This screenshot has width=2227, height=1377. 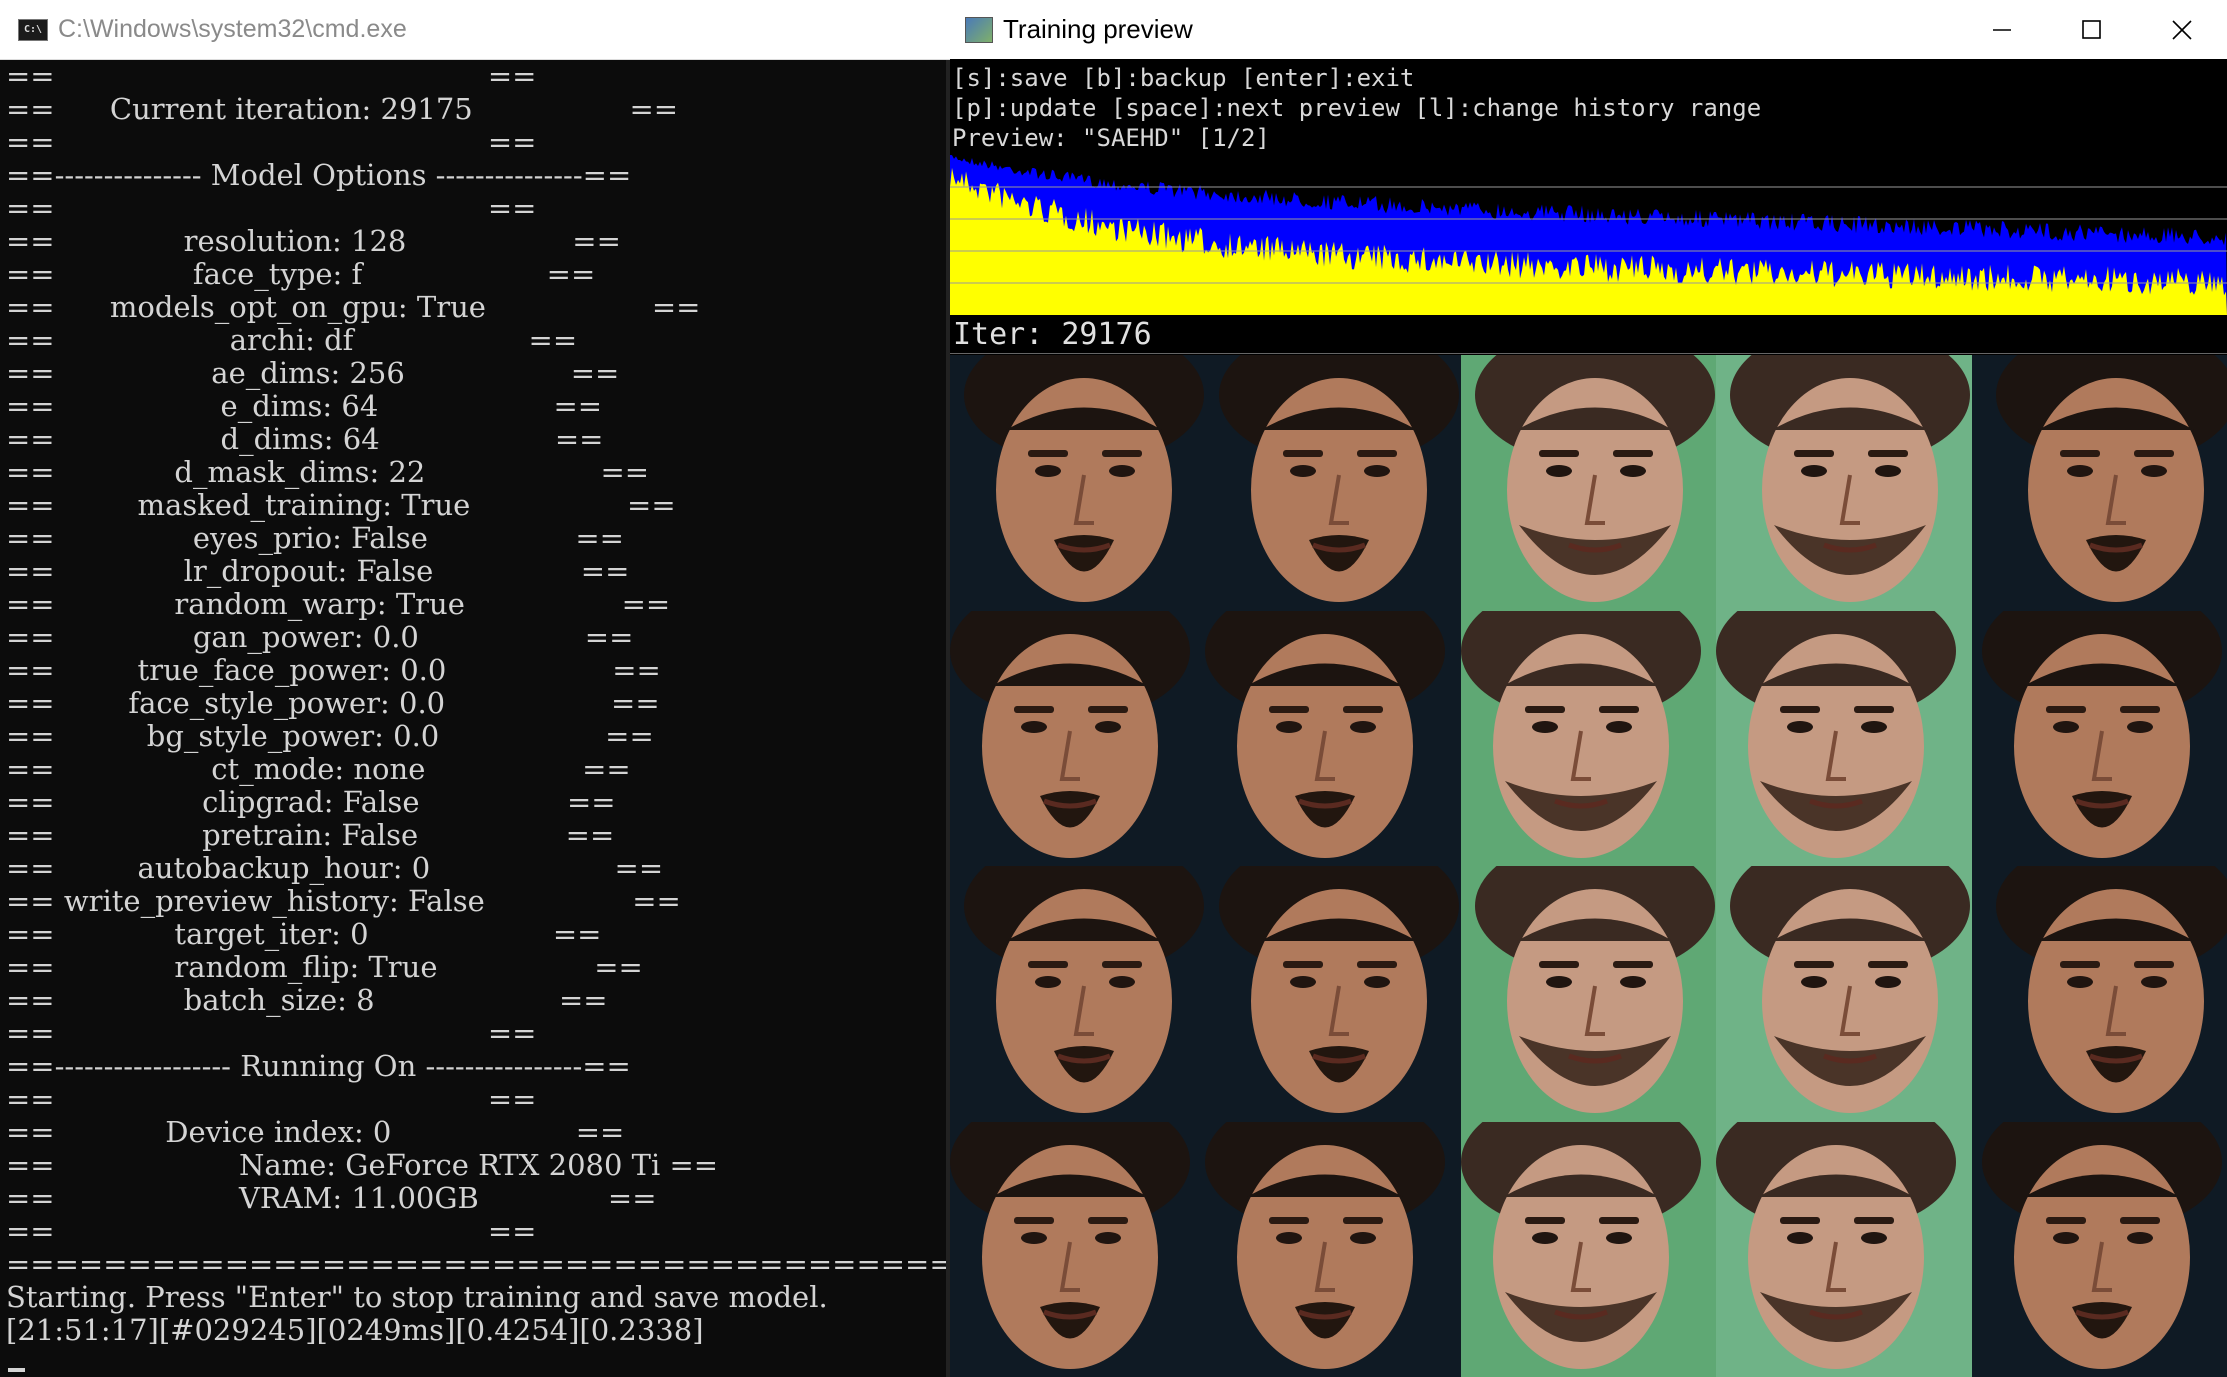 What do you see at coordinates (1052, 334) in the screenshot?
I see `iteration-counter: Iter: 29176` at bounding box center [1052, 334].